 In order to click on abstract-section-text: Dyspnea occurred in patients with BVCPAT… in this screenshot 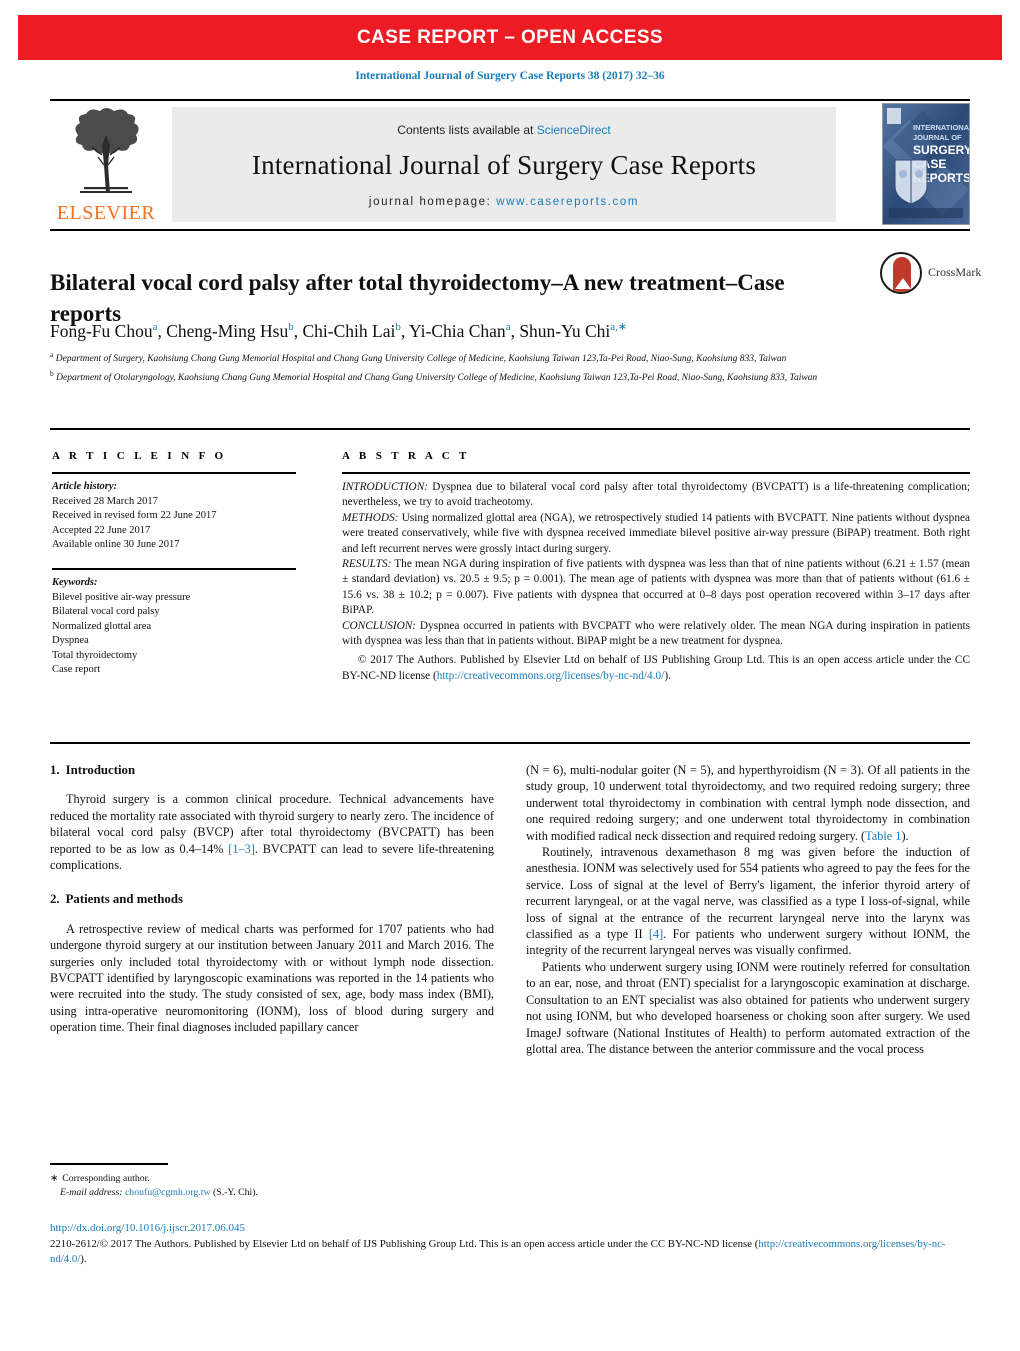, I will do `click(656, 633)`.